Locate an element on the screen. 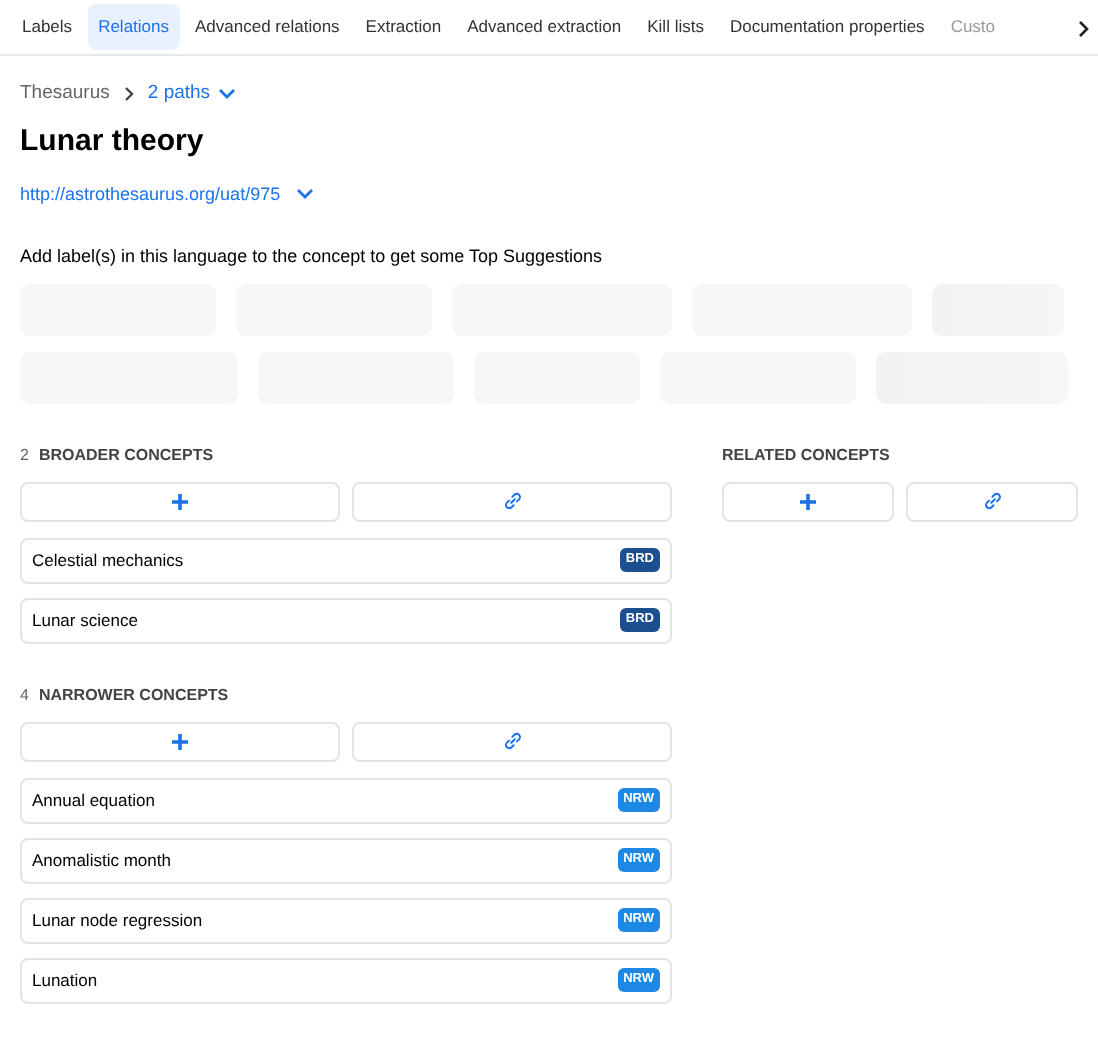 The width and height of the screenshot is (1098, 1040). concept-count: 4 is located at coordinates (24, 695).